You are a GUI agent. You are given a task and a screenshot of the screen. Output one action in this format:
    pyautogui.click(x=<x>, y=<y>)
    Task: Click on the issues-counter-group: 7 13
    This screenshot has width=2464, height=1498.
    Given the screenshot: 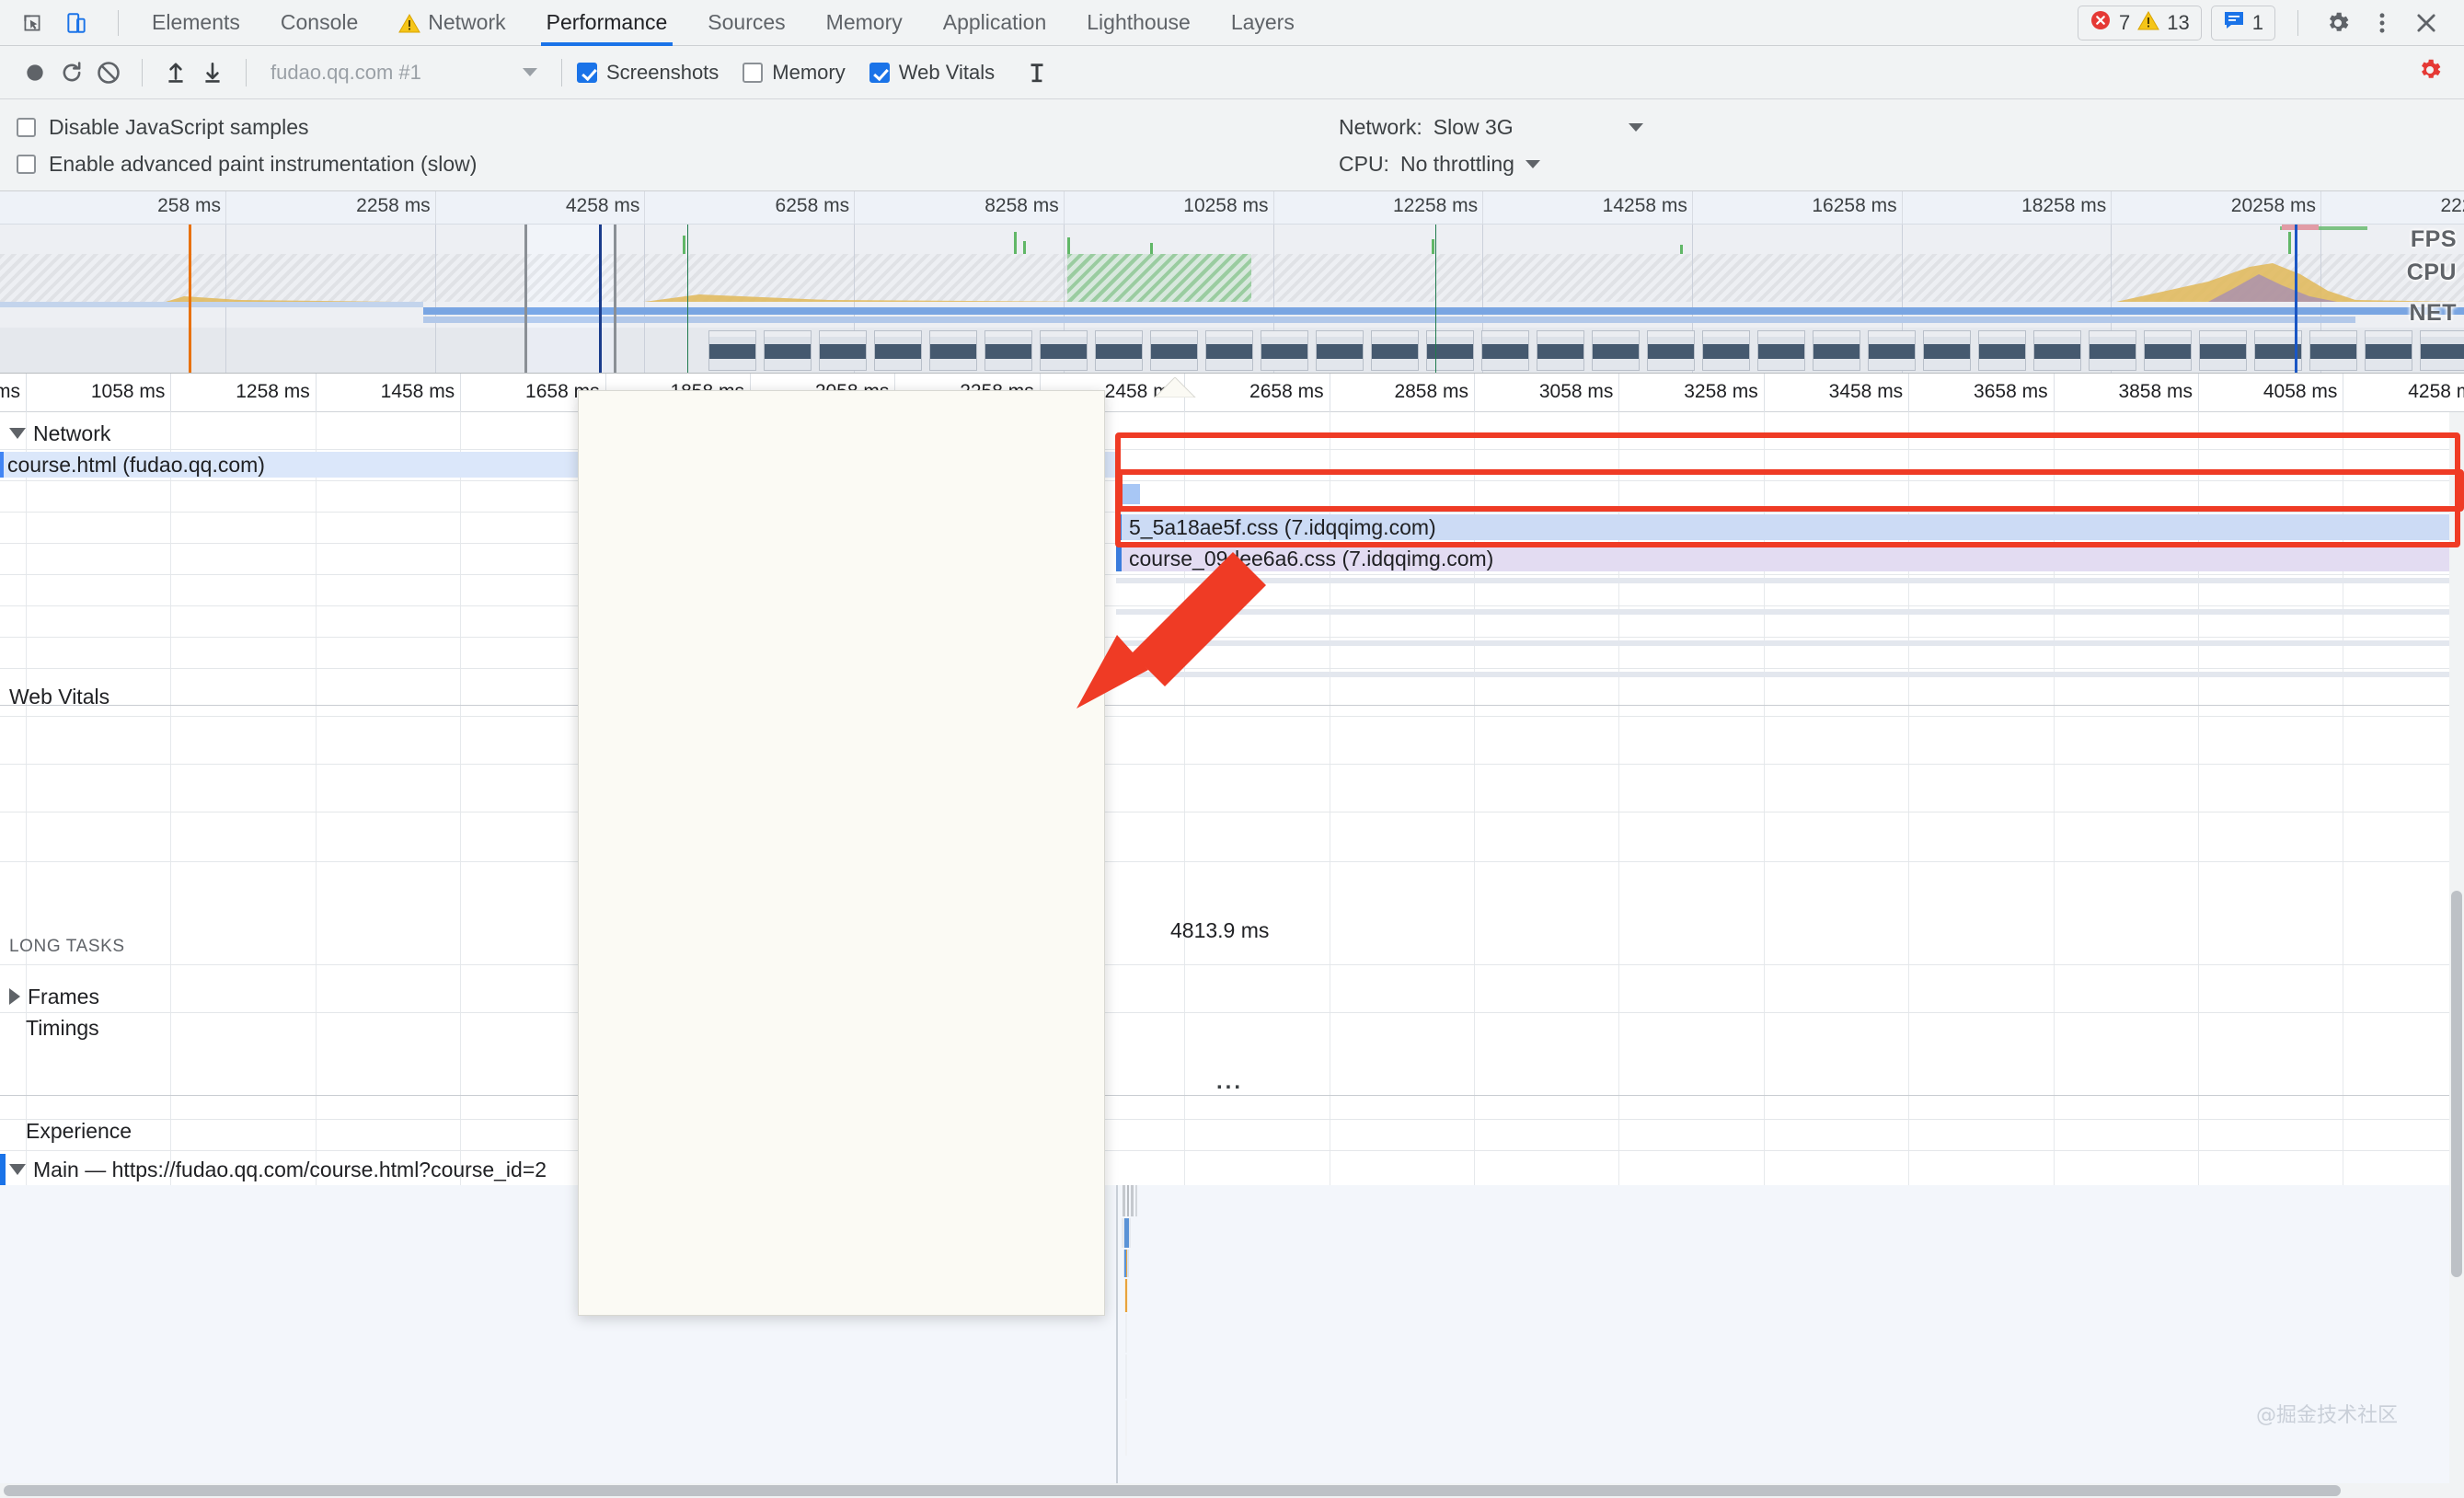 What is the action you would take?
    pyautogui.click(x=2140, y=22)
    